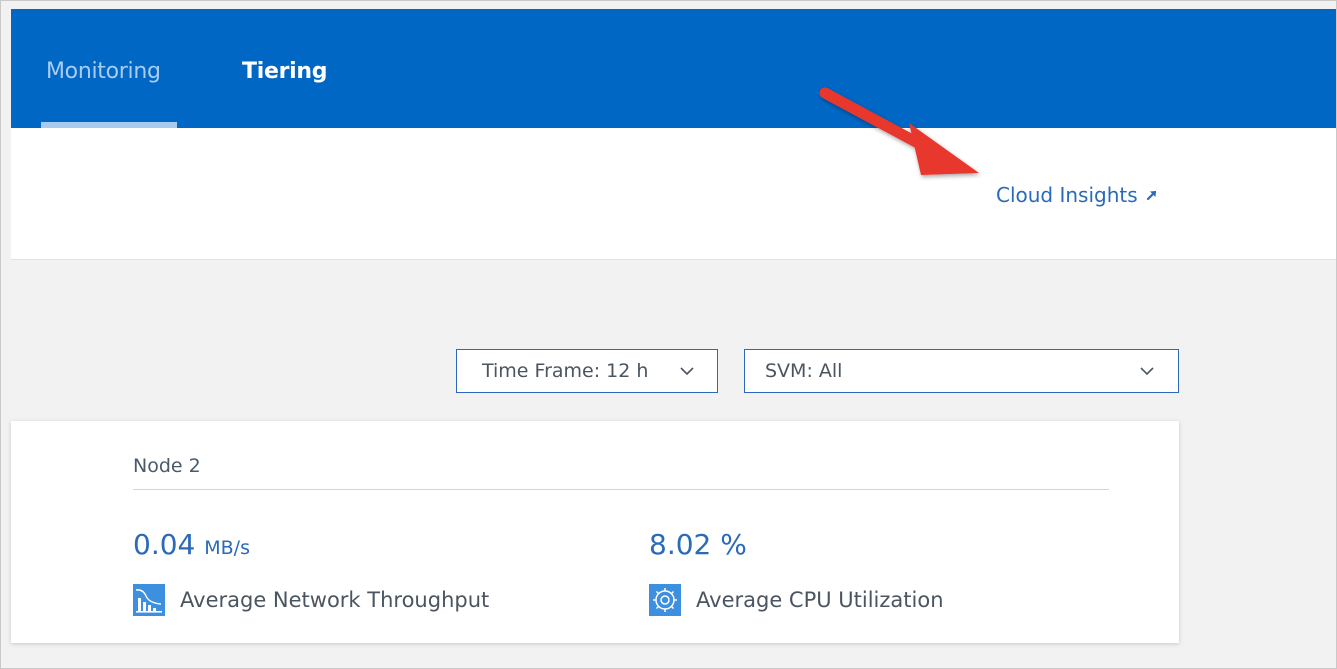 The image size is (1337, 669). What do you see at coordinates (227, 548) in the screenshot?
I see `network-throughput-unit: MB/s` at bounding box center [227, 548].